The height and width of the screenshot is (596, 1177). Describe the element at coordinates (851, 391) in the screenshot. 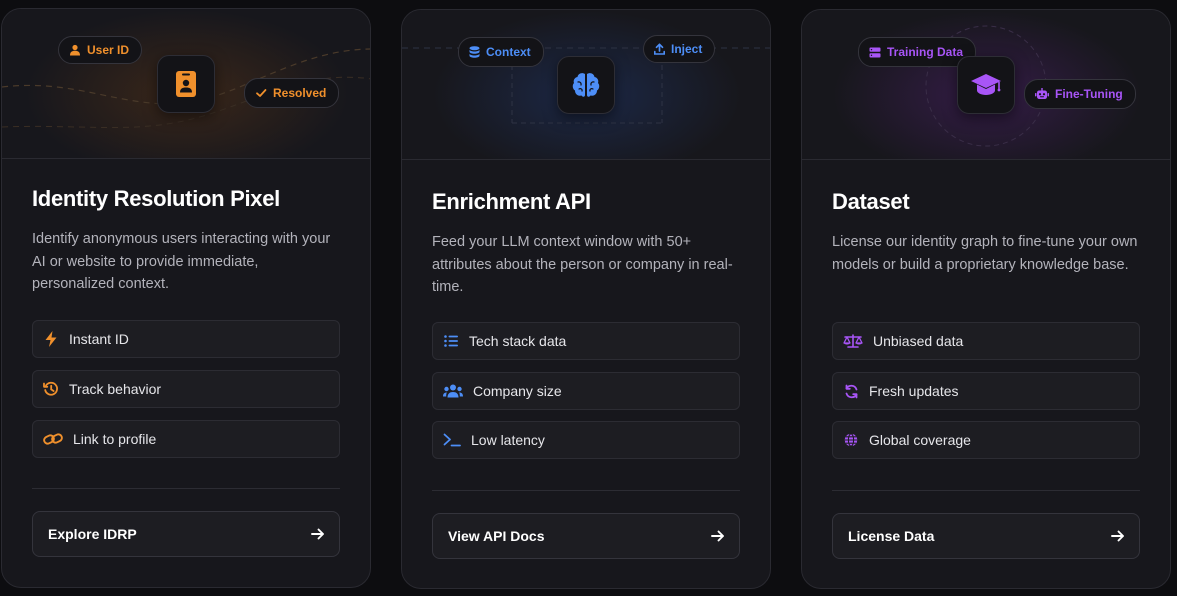

I see `refresh-icon` at that location.